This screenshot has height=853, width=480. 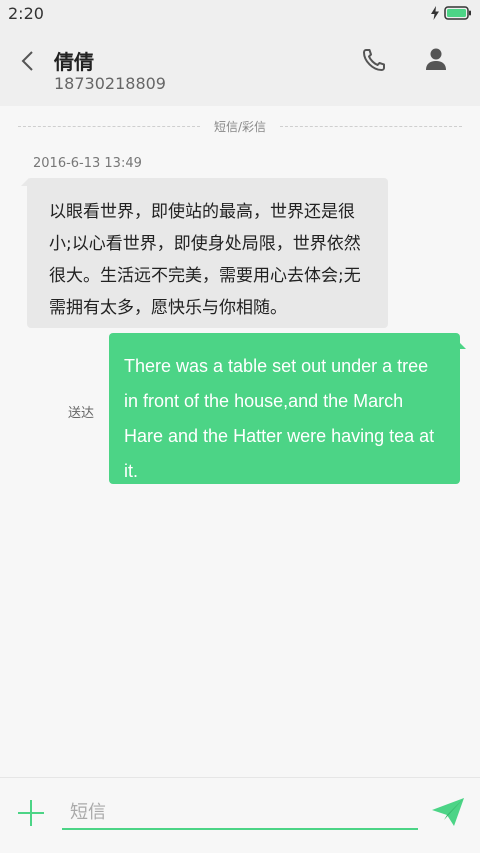 I want to click on divider-line-right, so click(x=371, y=126).